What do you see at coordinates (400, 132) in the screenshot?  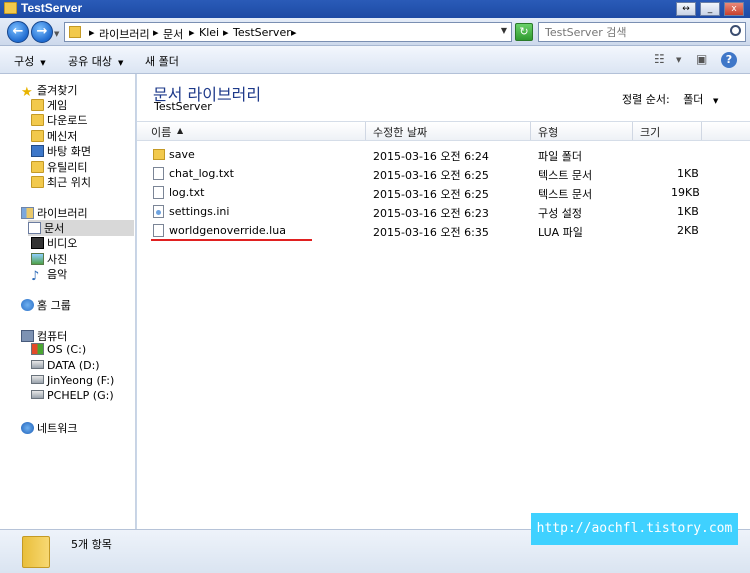 I see `column-modified: 수정한 날짜` at bounding box center [400, 132].